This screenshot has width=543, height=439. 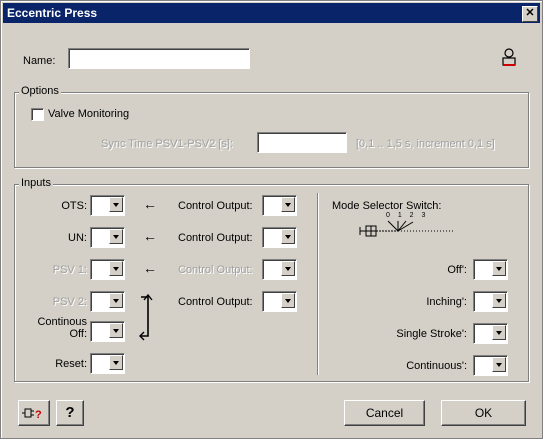 I want to click on cancel-button: Cancel, so click(x=384, y=413).